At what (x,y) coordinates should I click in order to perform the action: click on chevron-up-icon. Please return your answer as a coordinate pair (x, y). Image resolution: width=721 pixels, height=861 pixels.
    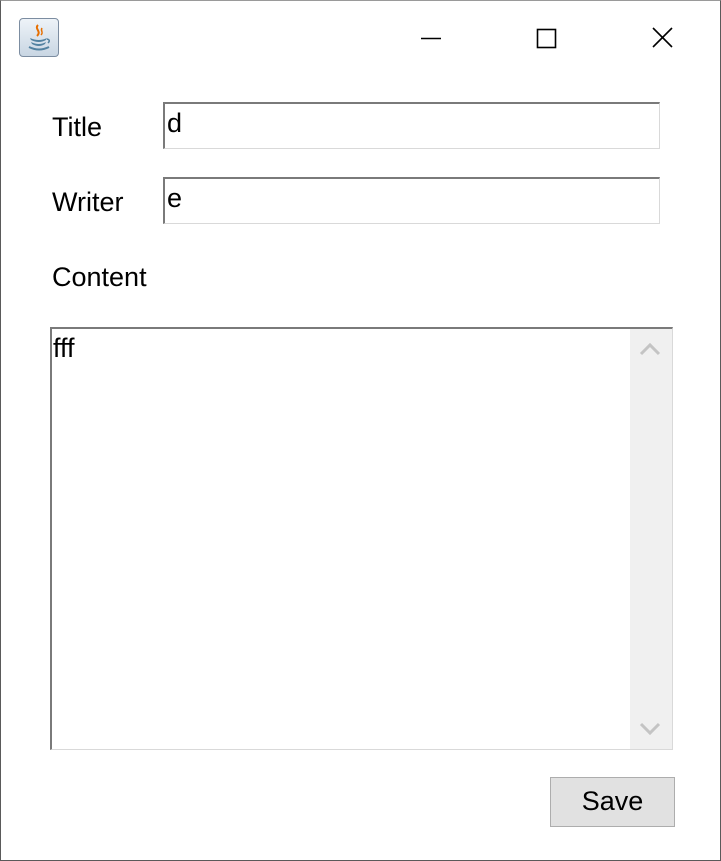
    Looking at the image, I should click on (650, 349).